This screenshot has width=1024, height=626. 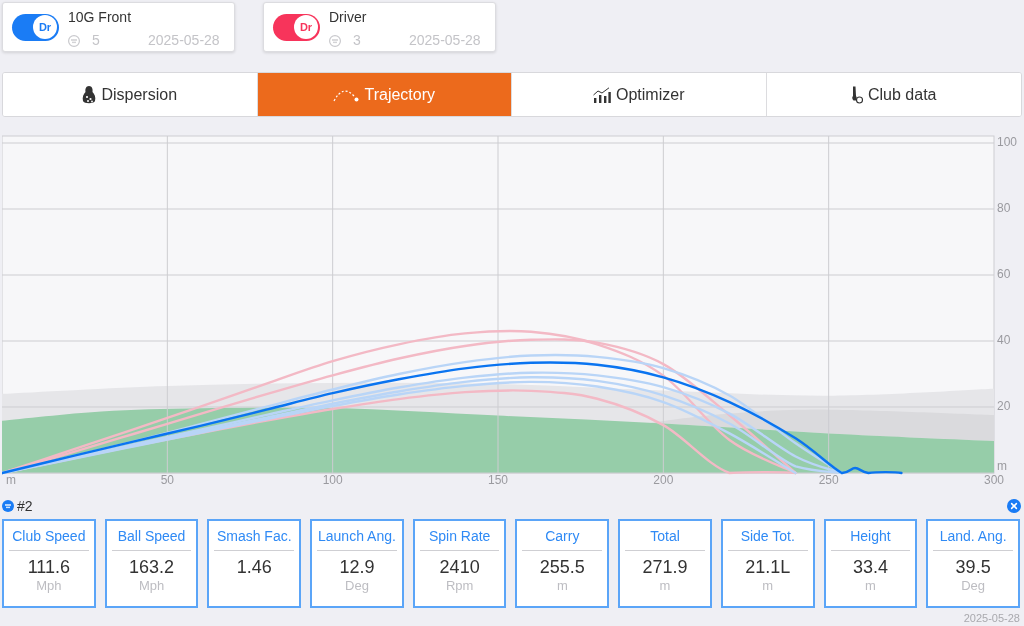 What do you see at coordinates (459, 586) in the screenshot?
I see `metric-unit: Rpm` at bounding box center [459, 586].